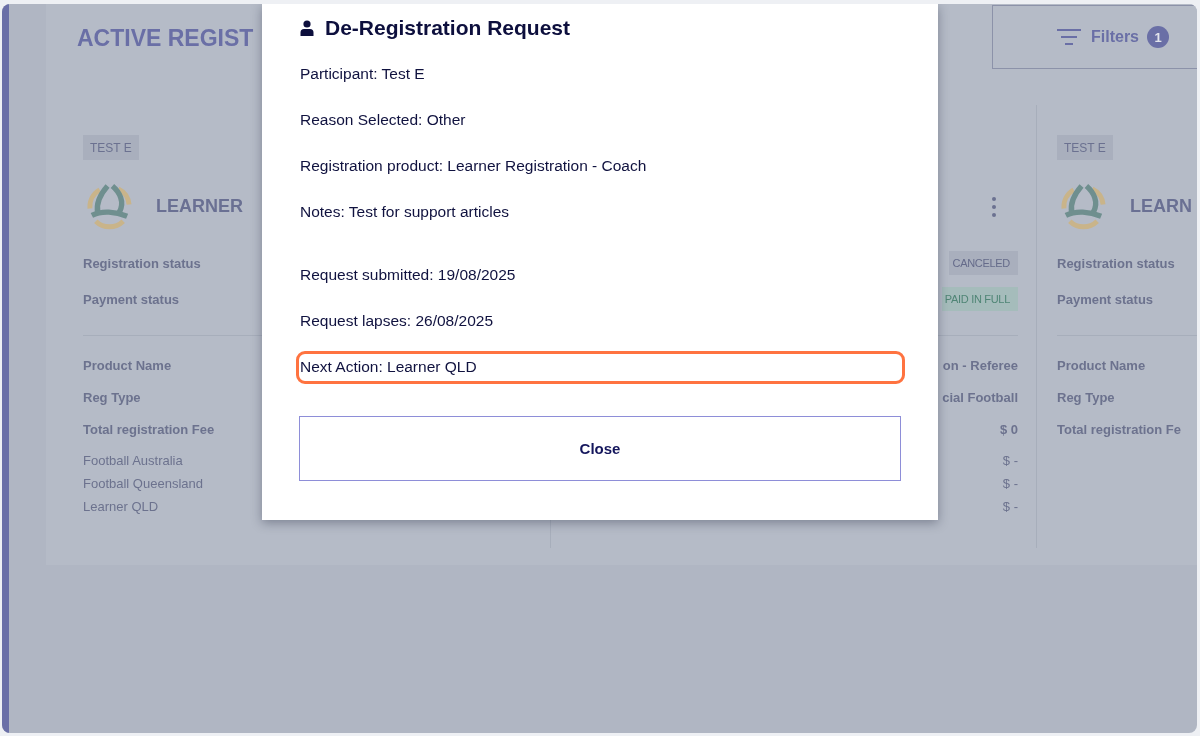 Image resolution: width=1200 pixels, height=736 pixels. I want to click on person-icon, so click(307, 27).